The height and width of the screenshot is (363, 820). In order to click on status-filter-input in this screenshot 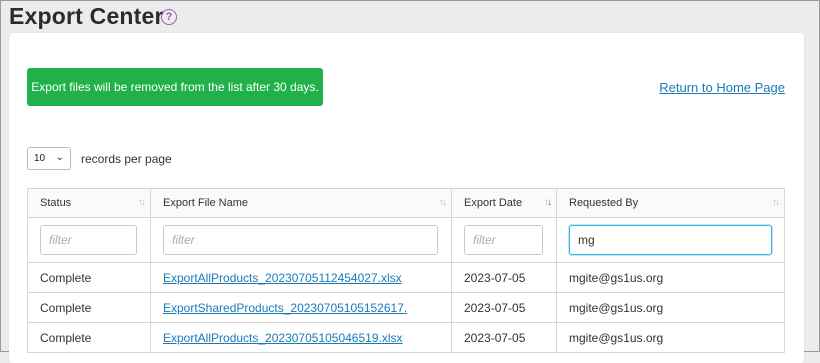, I will do `click(88, 240)`.